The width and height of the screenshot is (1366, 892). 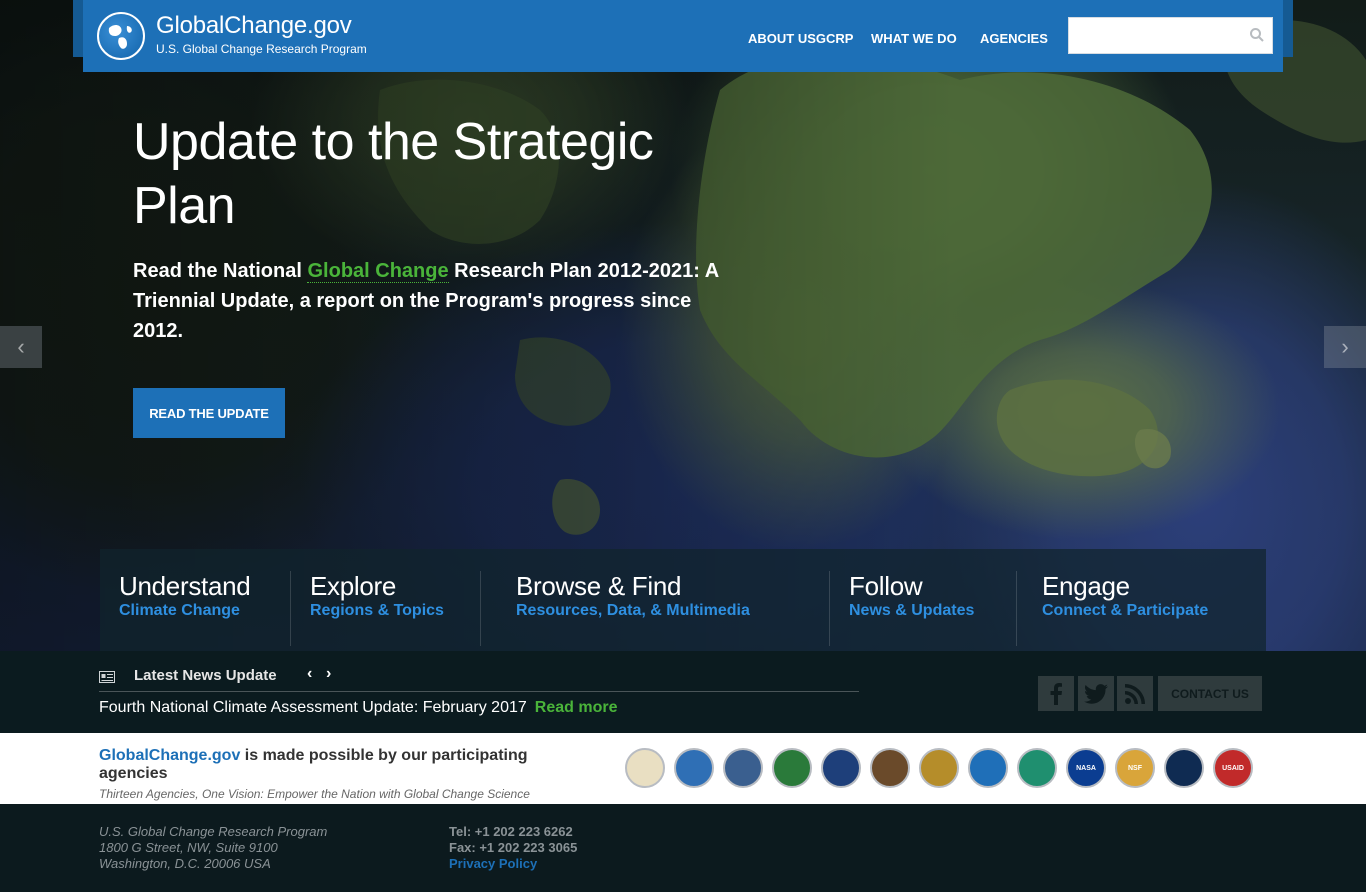 I want to click on header-edge-left, so click(x=78, y=28).